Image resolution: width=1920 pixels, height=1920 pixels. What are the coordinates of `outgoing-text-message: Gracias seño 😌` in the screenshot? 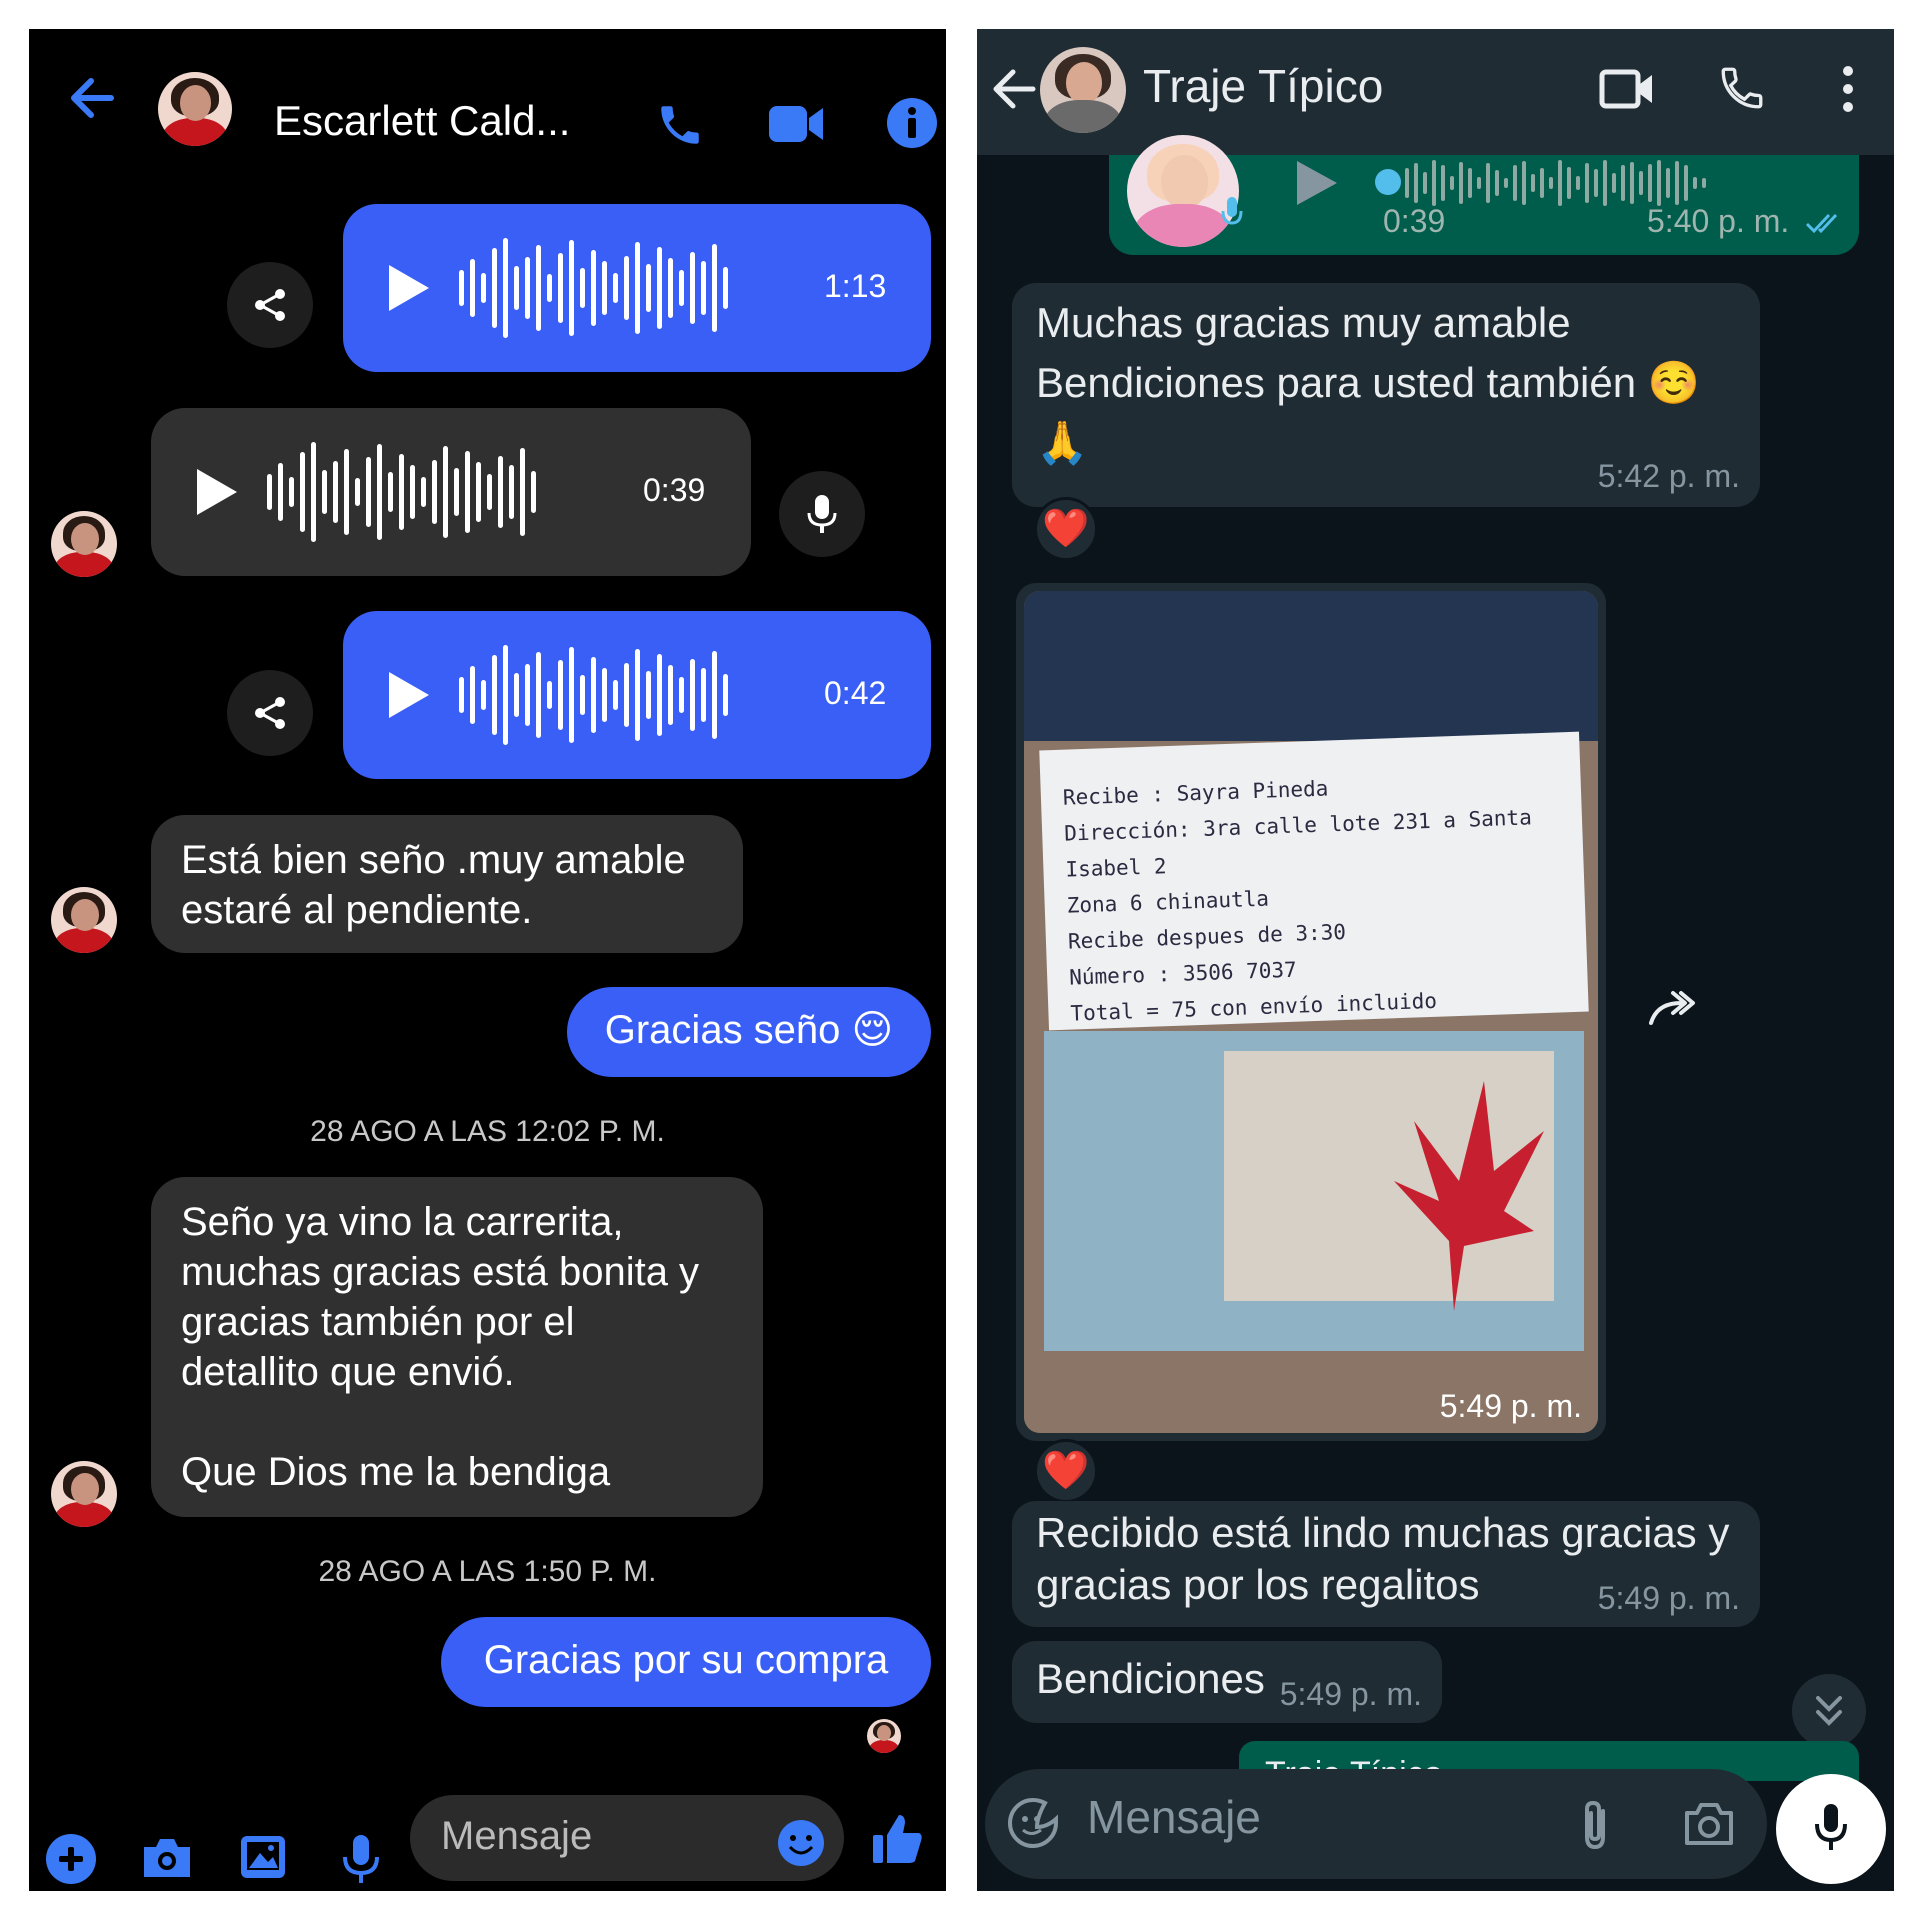 It's located at (749, 1032).